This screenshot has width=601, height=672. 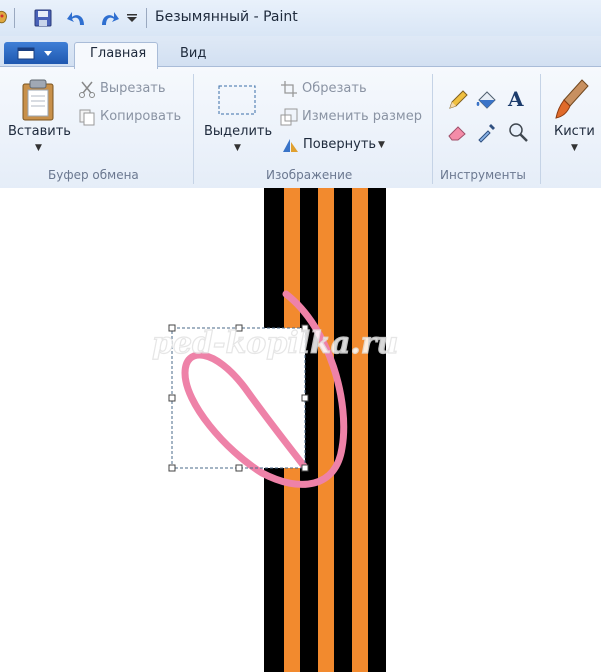 I want to click on brush-icon, so click(x=572, y=99).